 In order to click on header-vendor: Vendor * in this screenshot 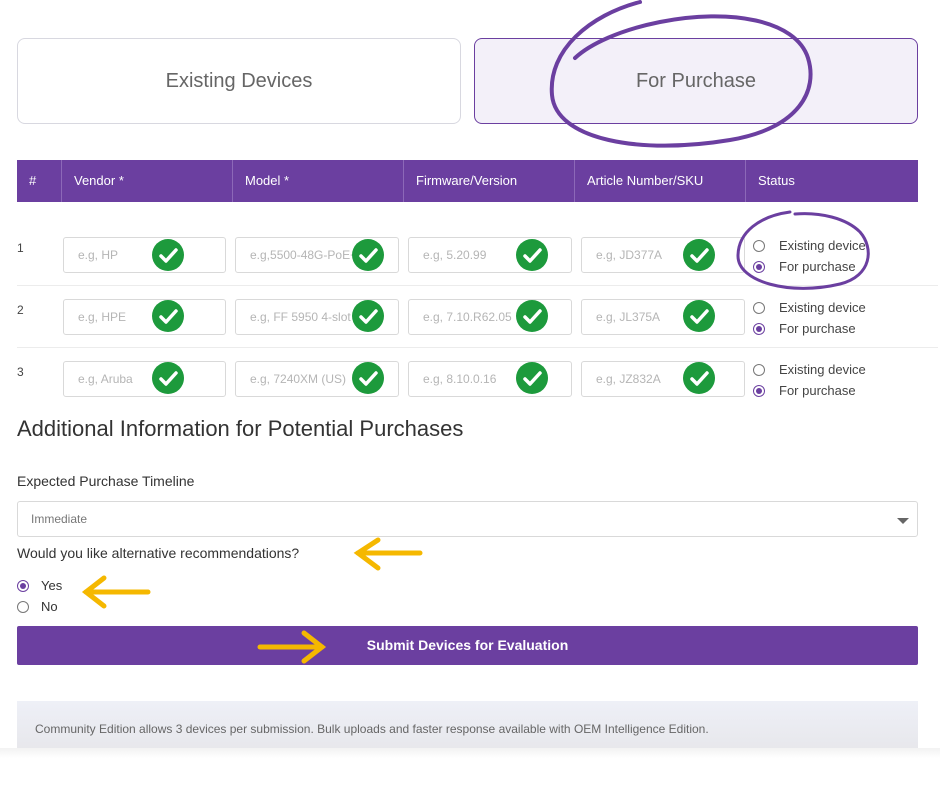, I will do `click(147, 181)`.